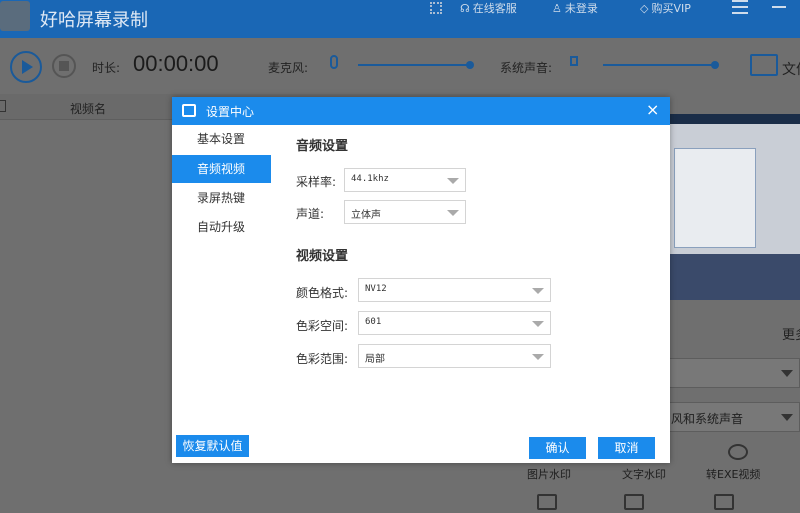 Image resolution: width=800 pixels, height=513 pixels. What do you see at coordinates (288, 68) in the screenshot?
I see `mic-label: 麦克风:` at bounding box center [288, 68].